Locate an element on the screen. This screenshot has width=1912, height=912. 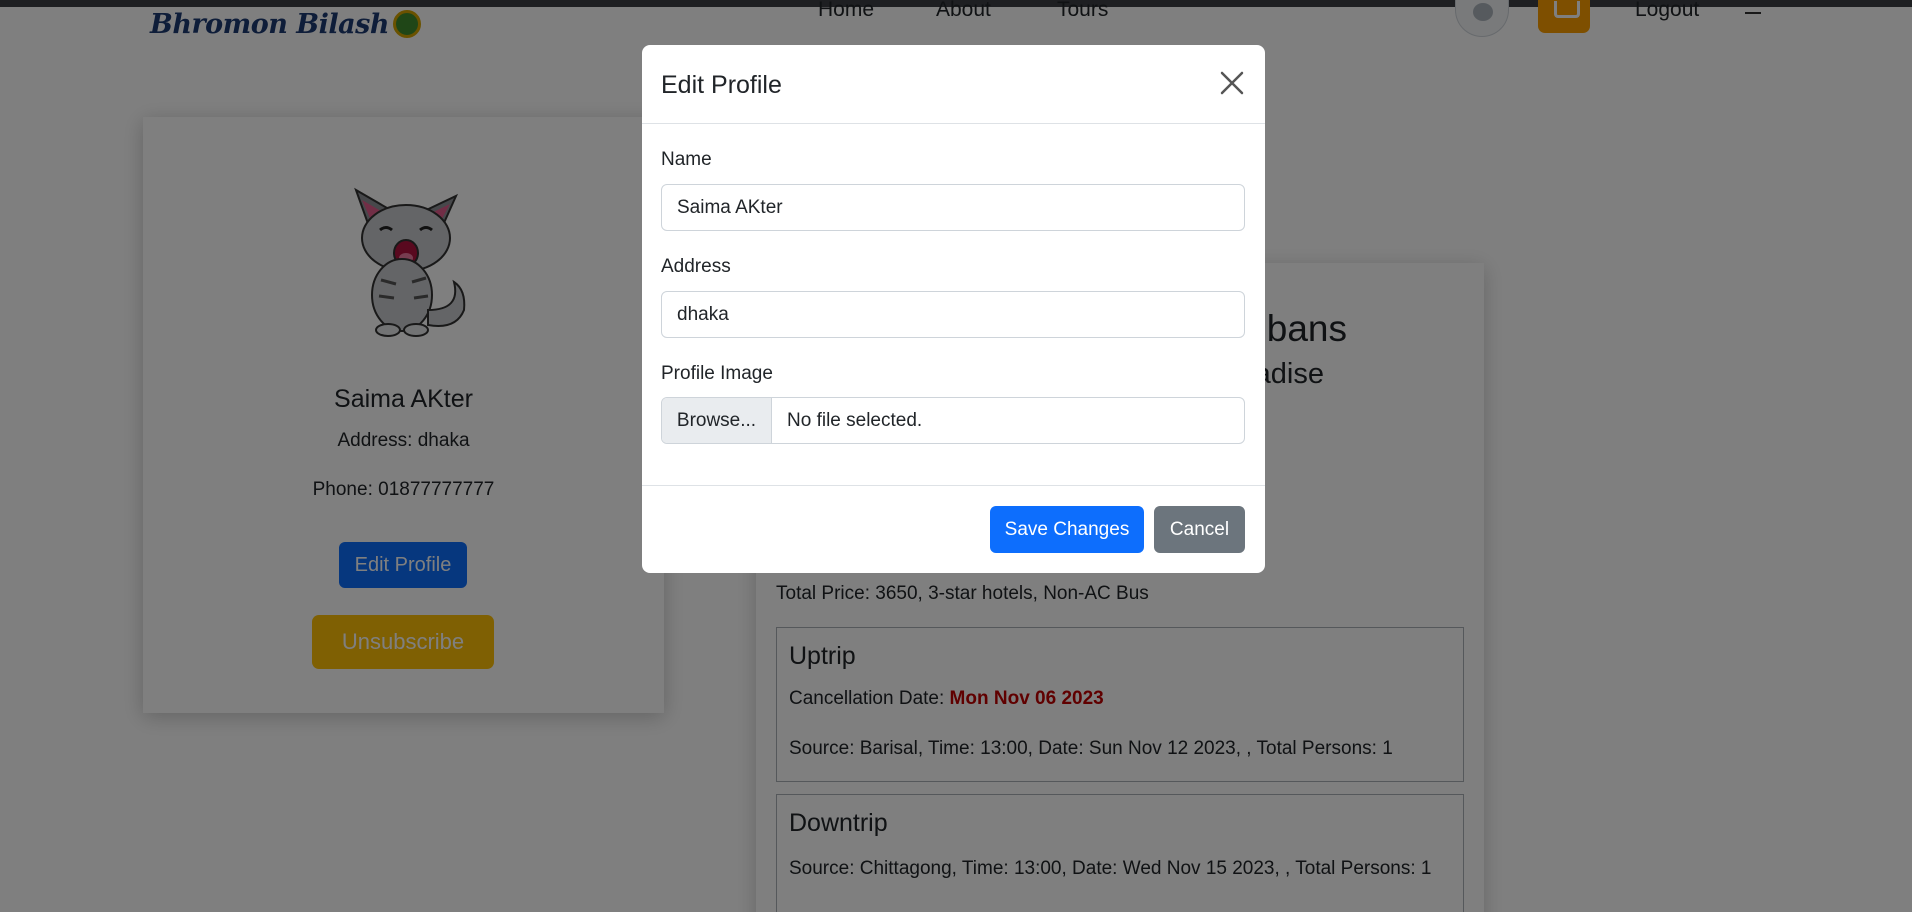
file-status: No file selected. is located at coordinates (855, 420).